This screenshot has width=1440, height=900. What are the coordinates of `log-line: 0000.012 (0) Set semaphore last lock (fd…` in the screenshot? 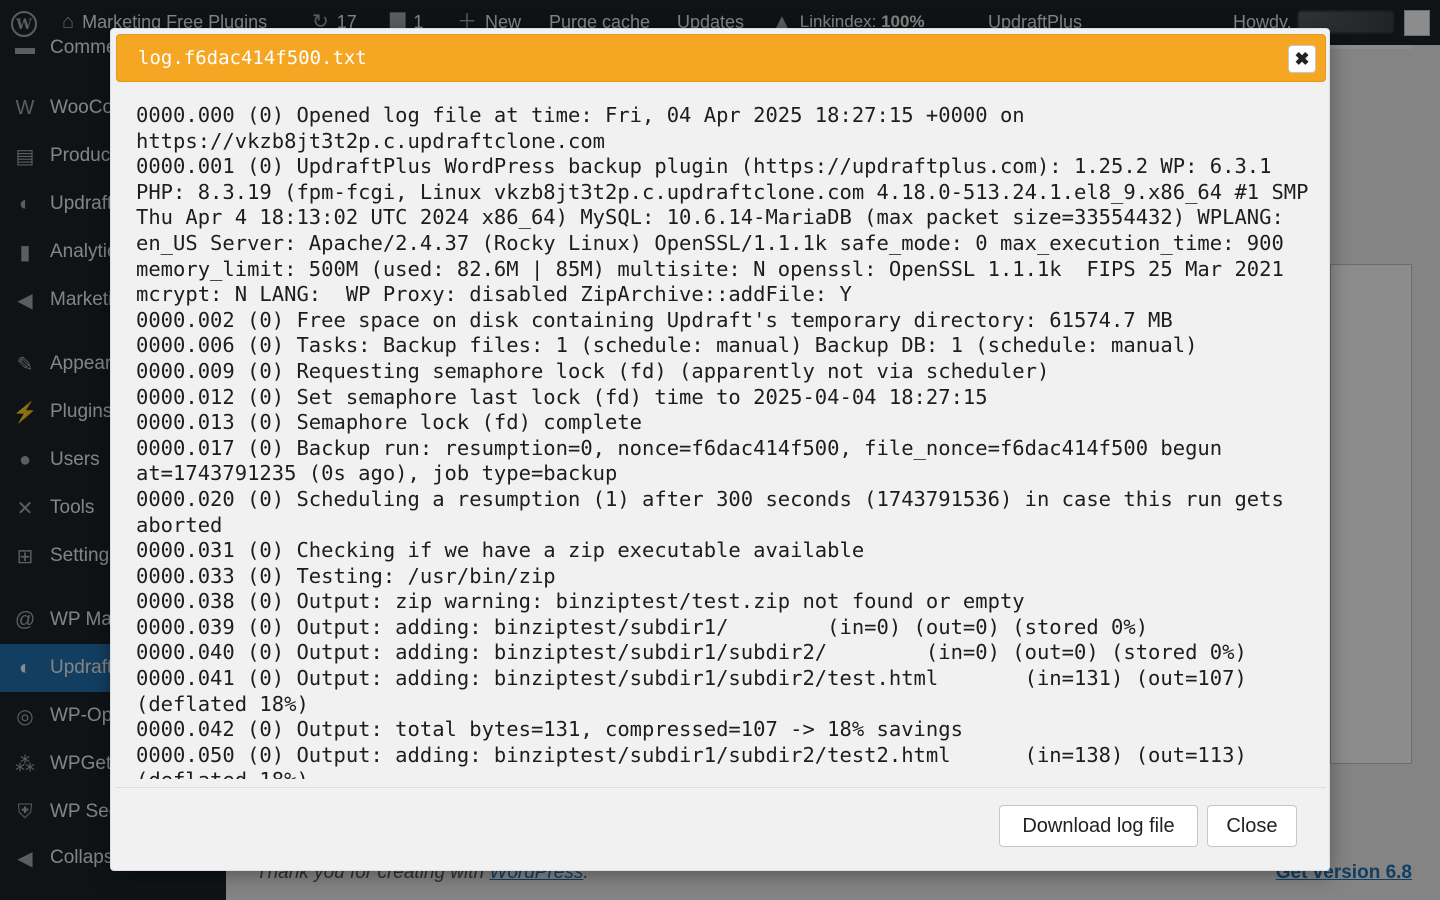 It's located at (562, 396).